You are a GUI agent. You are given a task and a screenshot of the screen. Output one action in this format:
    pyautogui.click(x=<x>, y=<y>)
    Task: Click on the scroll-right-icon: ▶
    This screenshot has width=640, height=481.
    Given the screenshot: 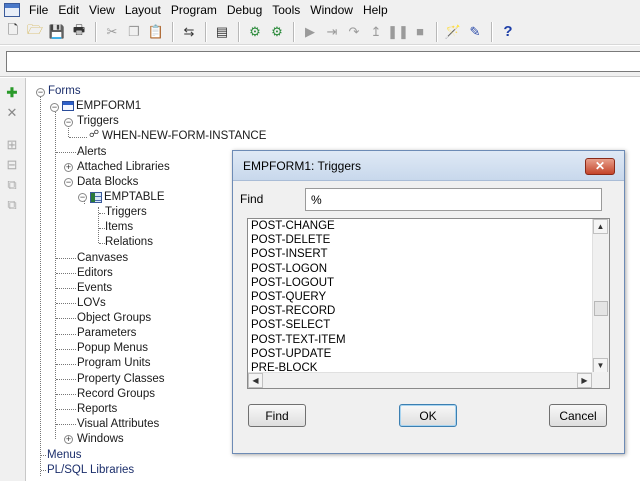 What is the action you would take?
    pyautogui.click(x=584, y=380)
    